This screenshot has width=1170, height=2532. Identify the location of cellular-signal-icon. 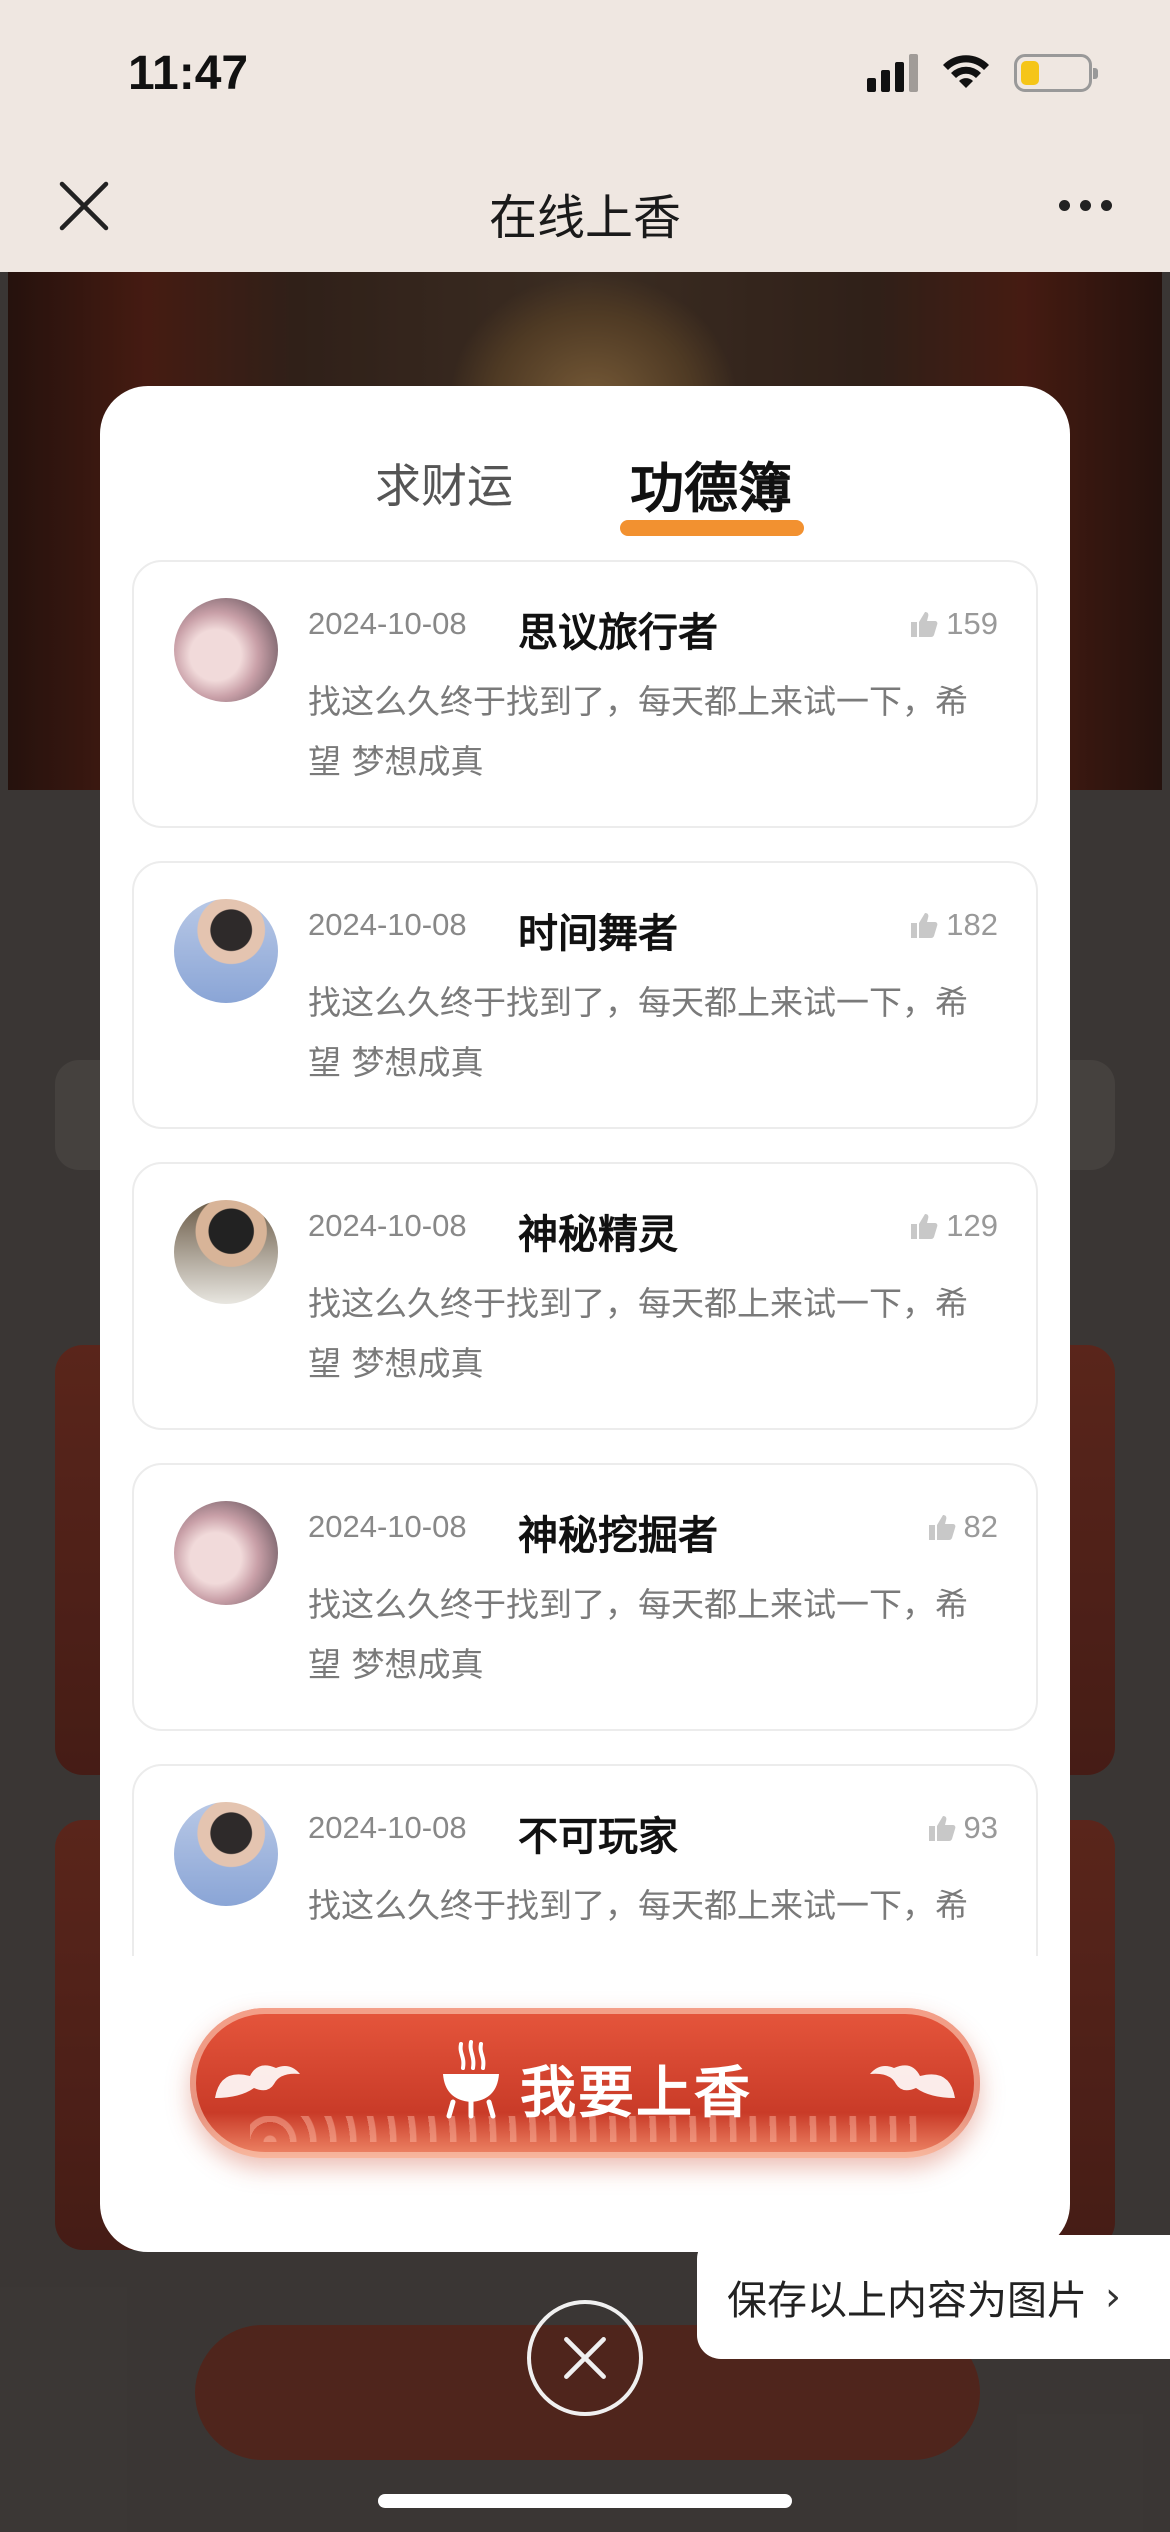
(892, 73).